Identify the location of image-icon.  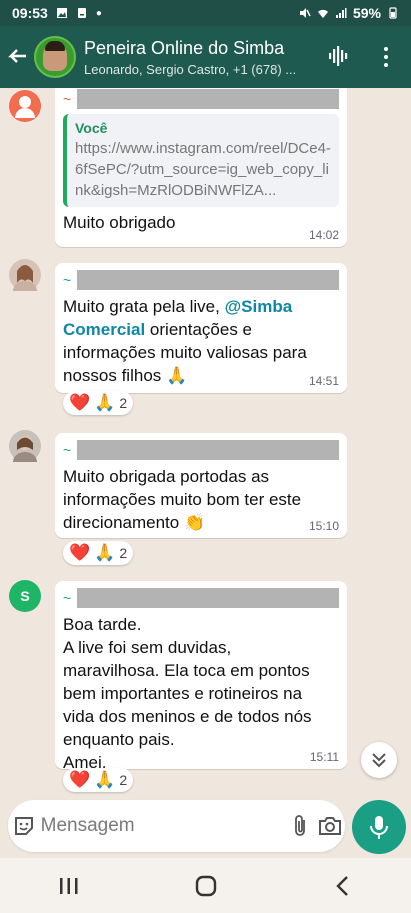
(61, 13).